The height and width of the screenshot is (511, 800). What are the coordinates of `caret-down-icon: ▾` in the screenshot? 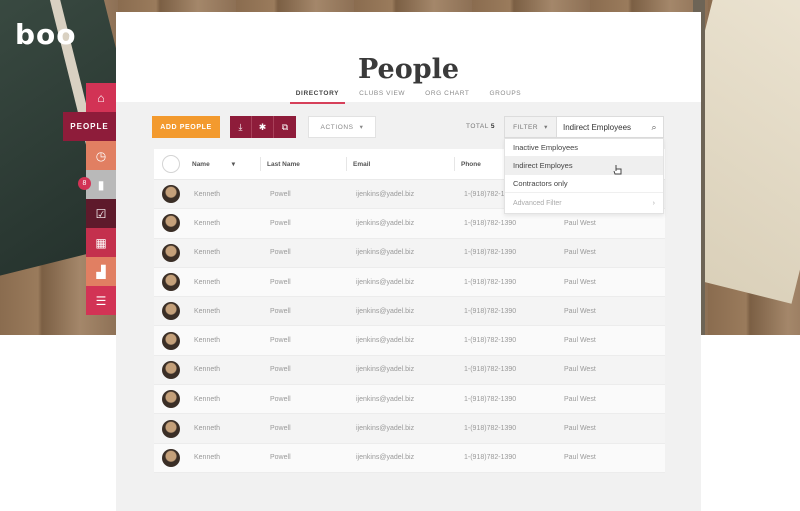 It's located at (546, 127).